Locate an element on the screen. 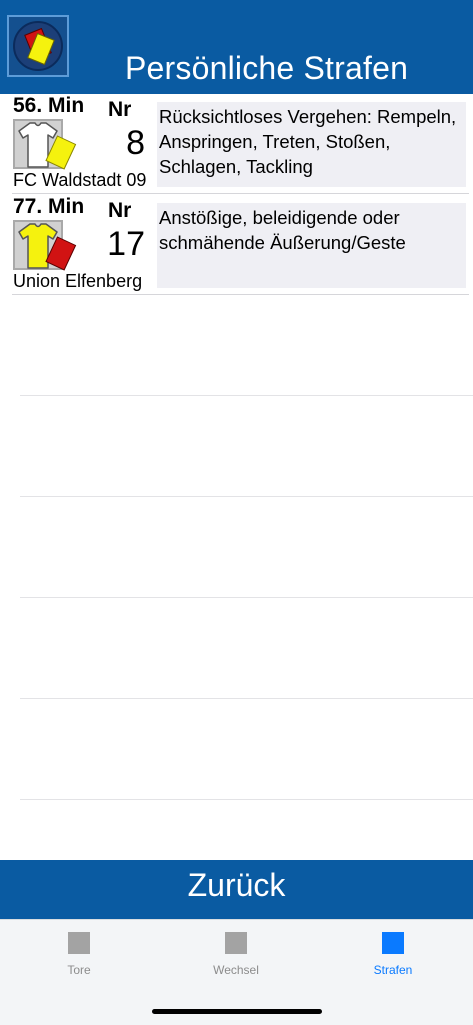  tab-tore: Tore is located at coordinates (79, 954).